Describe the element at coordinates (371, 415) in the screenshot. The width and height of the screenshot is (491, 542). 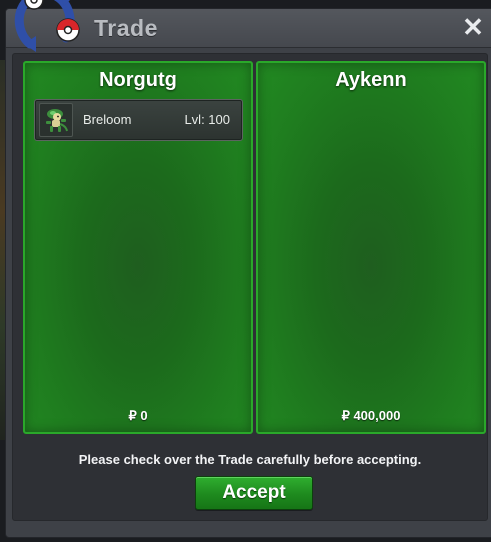
I see `money-offer-right: ₽ 400,000` at that location.